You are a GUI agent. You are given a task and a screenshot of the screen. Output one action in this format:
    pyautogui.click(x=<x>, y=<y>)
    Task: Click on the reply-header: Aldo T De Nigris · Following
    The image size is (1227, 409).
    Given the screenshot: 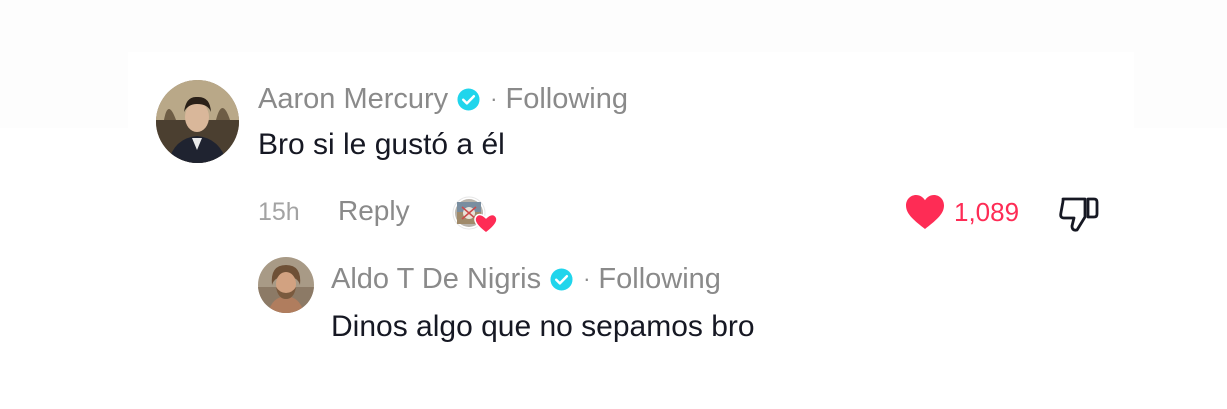 What is the action you would take?
    pyautogui.click(x=526, y=279)
    